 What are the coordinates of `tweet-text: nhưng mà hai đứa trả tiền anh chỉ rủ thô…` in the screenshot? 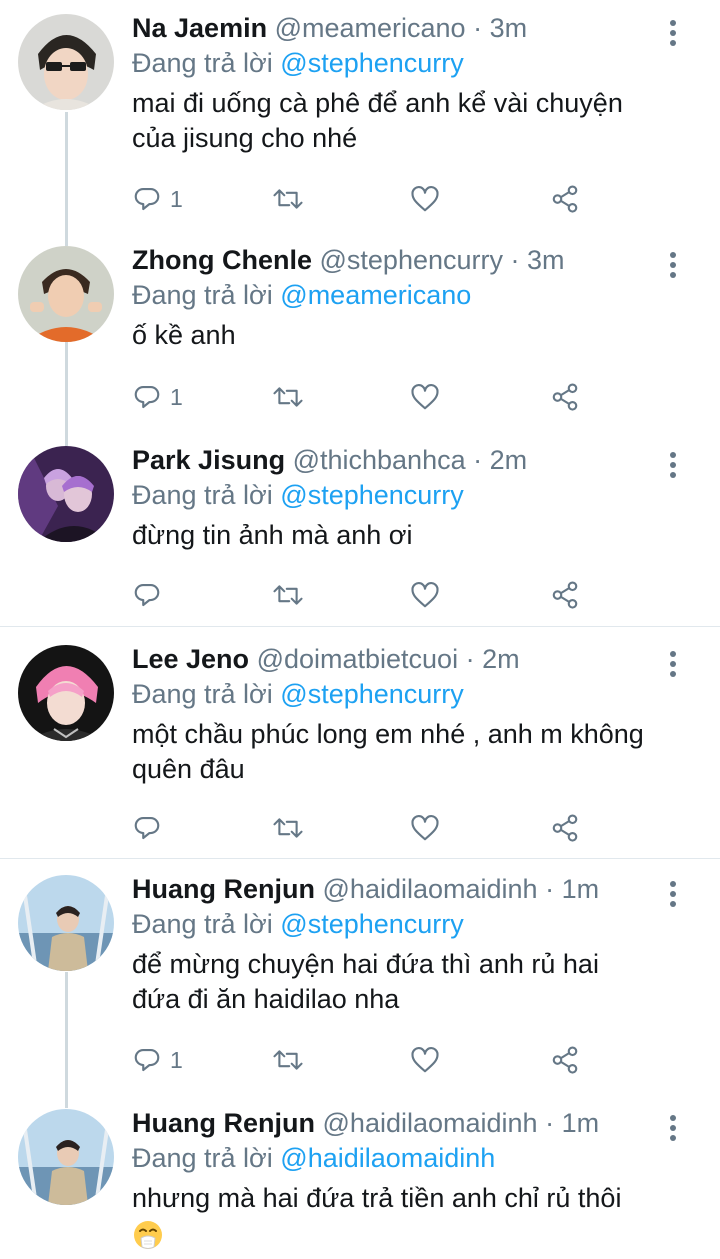 It's located at (411, 1216).